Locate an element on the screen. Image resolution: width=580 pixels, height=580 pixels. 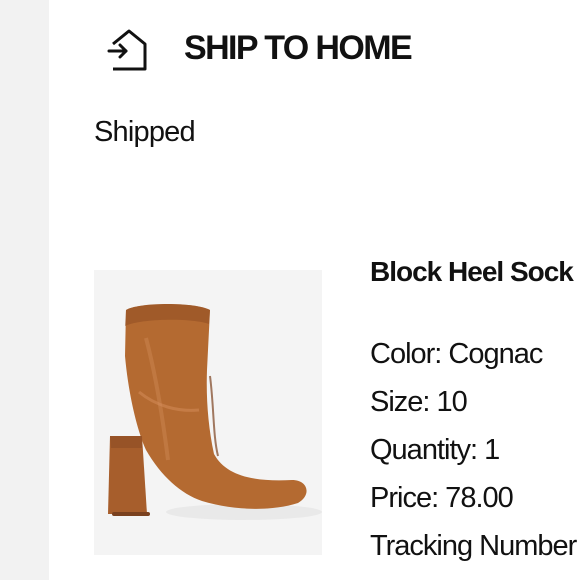
left-gutter is located at coordinates (24, 290).